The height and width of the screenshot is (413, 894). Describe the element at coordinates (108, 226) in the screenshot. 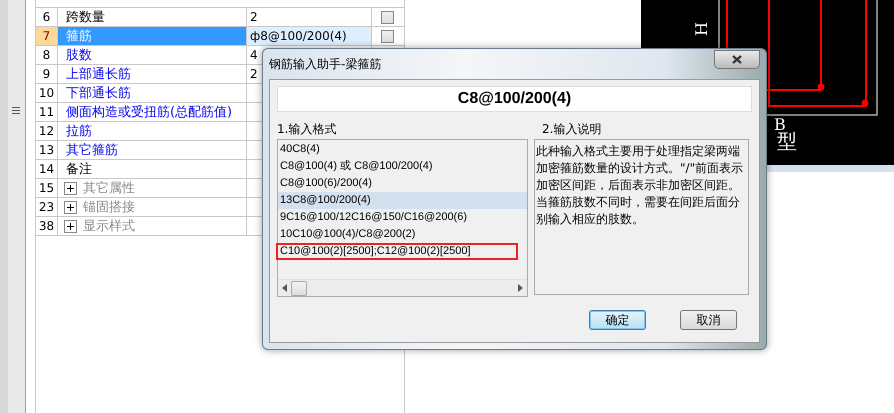

I see `property-name: 显示样式` at that location.